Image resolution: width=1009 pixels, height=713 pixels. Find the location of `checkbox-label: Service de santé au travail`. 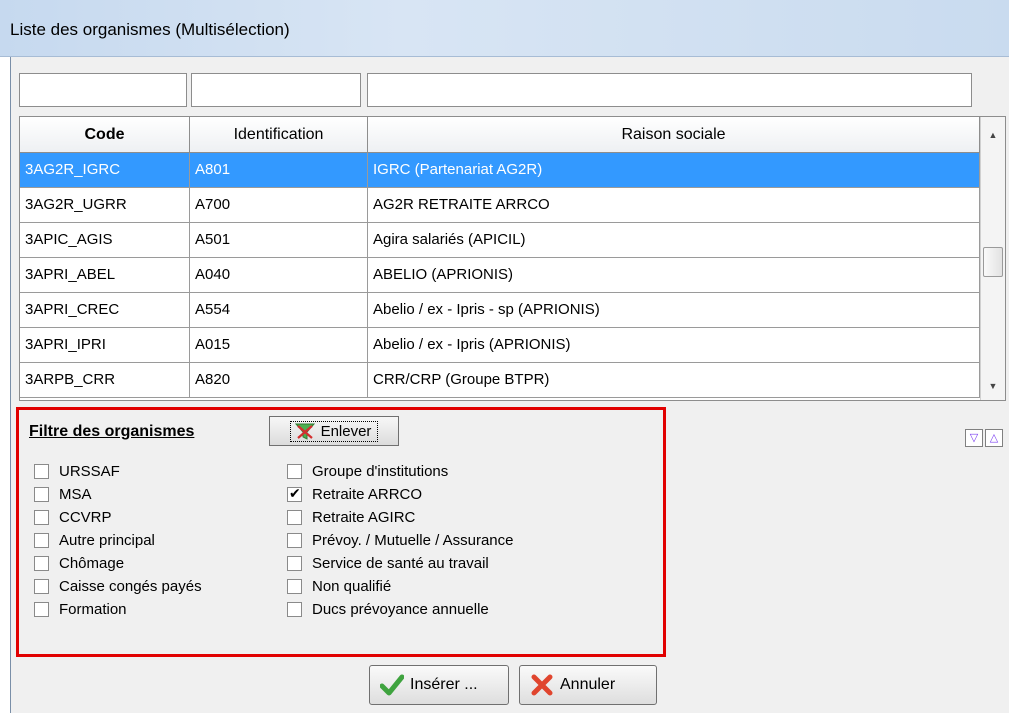

checkbox-label: Service de santé au travail is located at coordinates (400, 563).